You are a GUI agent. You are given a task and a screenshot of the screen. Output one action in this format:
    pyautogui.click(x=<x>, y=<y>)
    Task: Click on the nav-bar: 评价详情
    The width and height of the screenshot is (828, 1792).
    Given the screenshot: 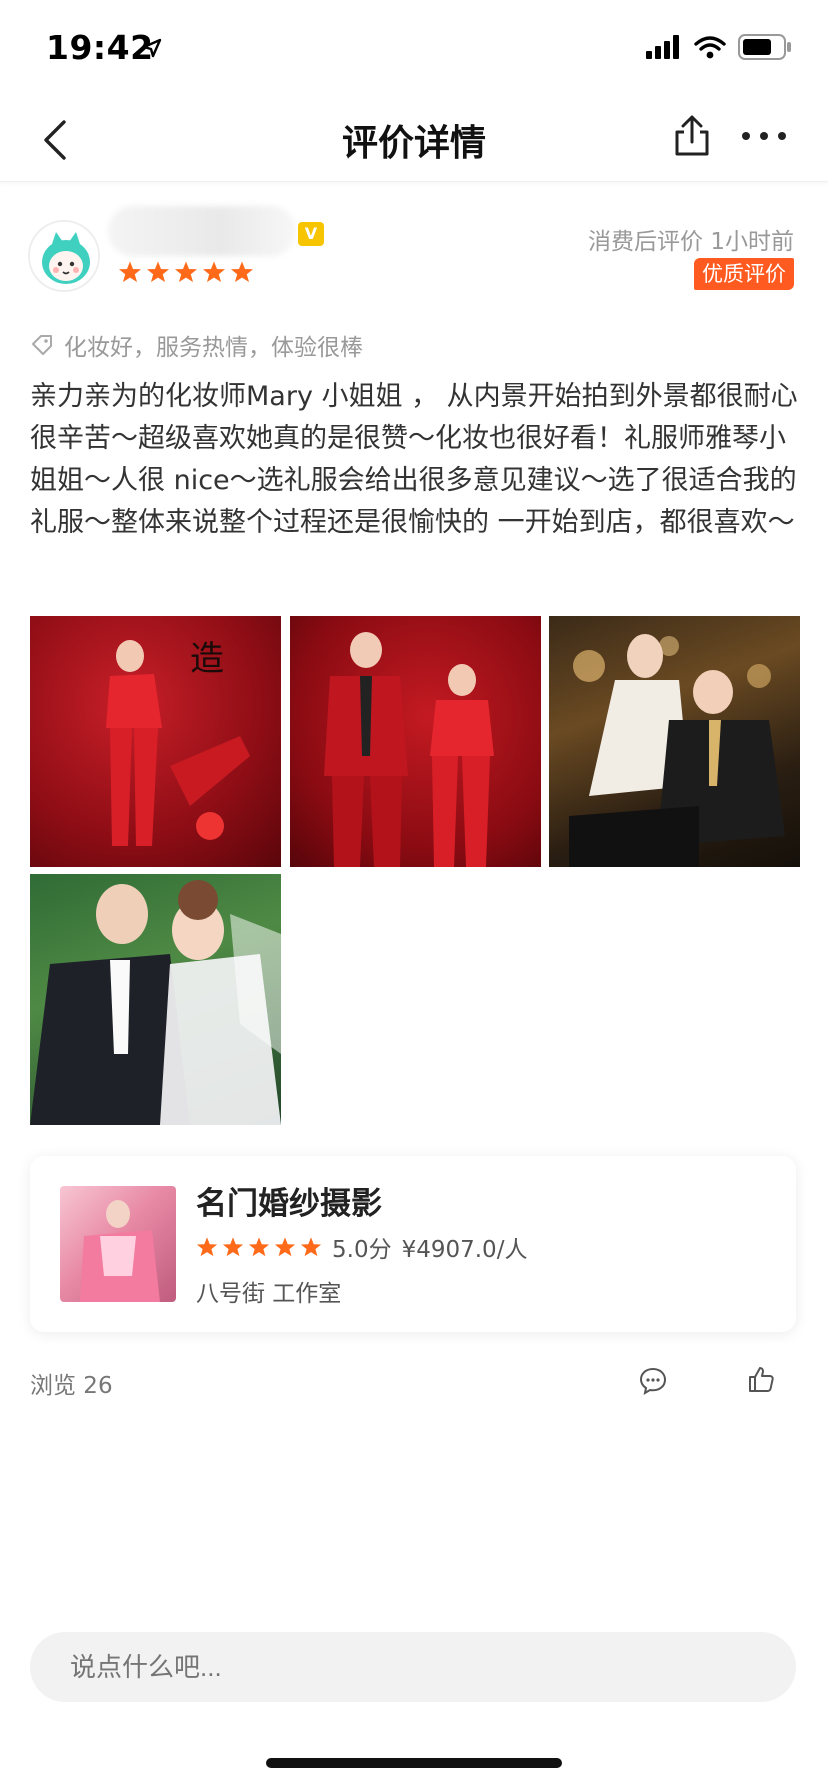 What is the action you would take?
    pyautogui.click(x=414, y=139)
    